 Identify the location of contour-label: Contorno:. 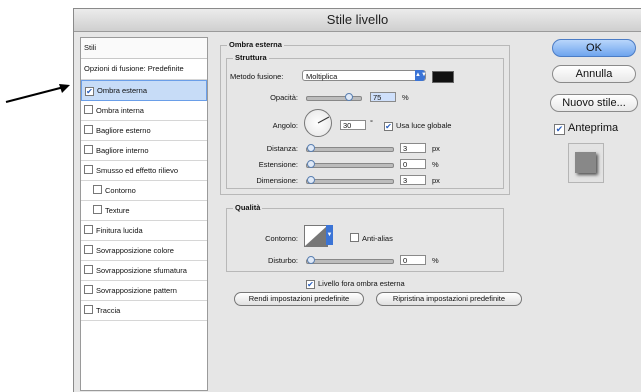
(281, 238).